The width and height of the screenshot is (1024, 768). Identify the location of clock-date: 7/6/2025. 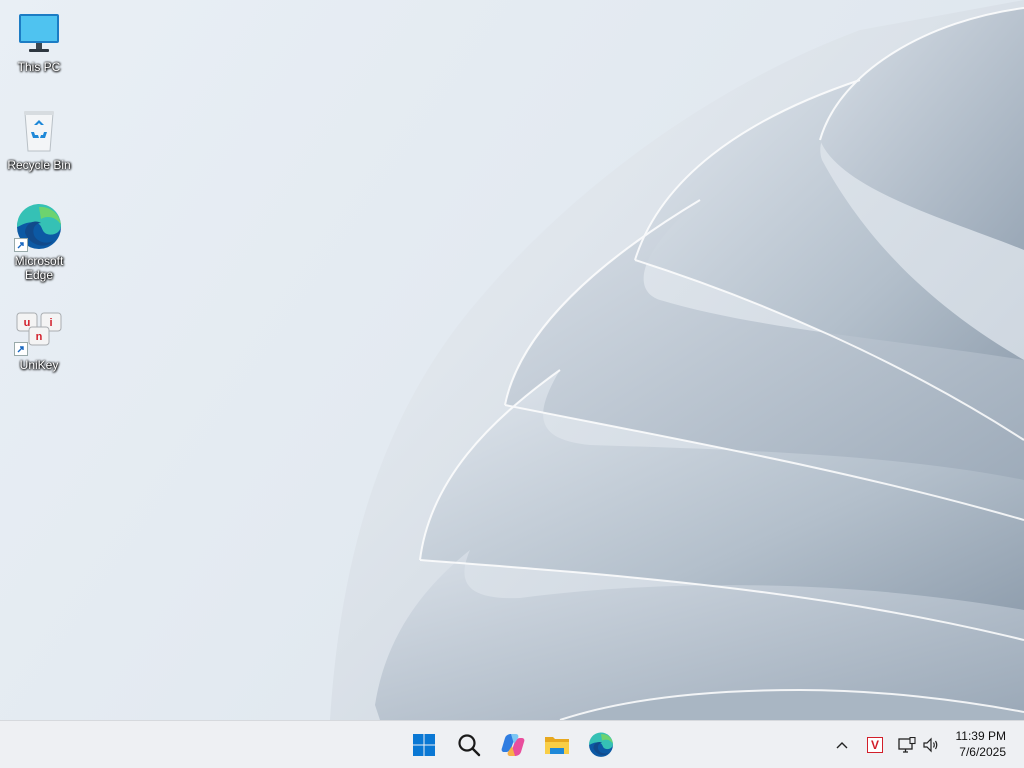
(982, 752).